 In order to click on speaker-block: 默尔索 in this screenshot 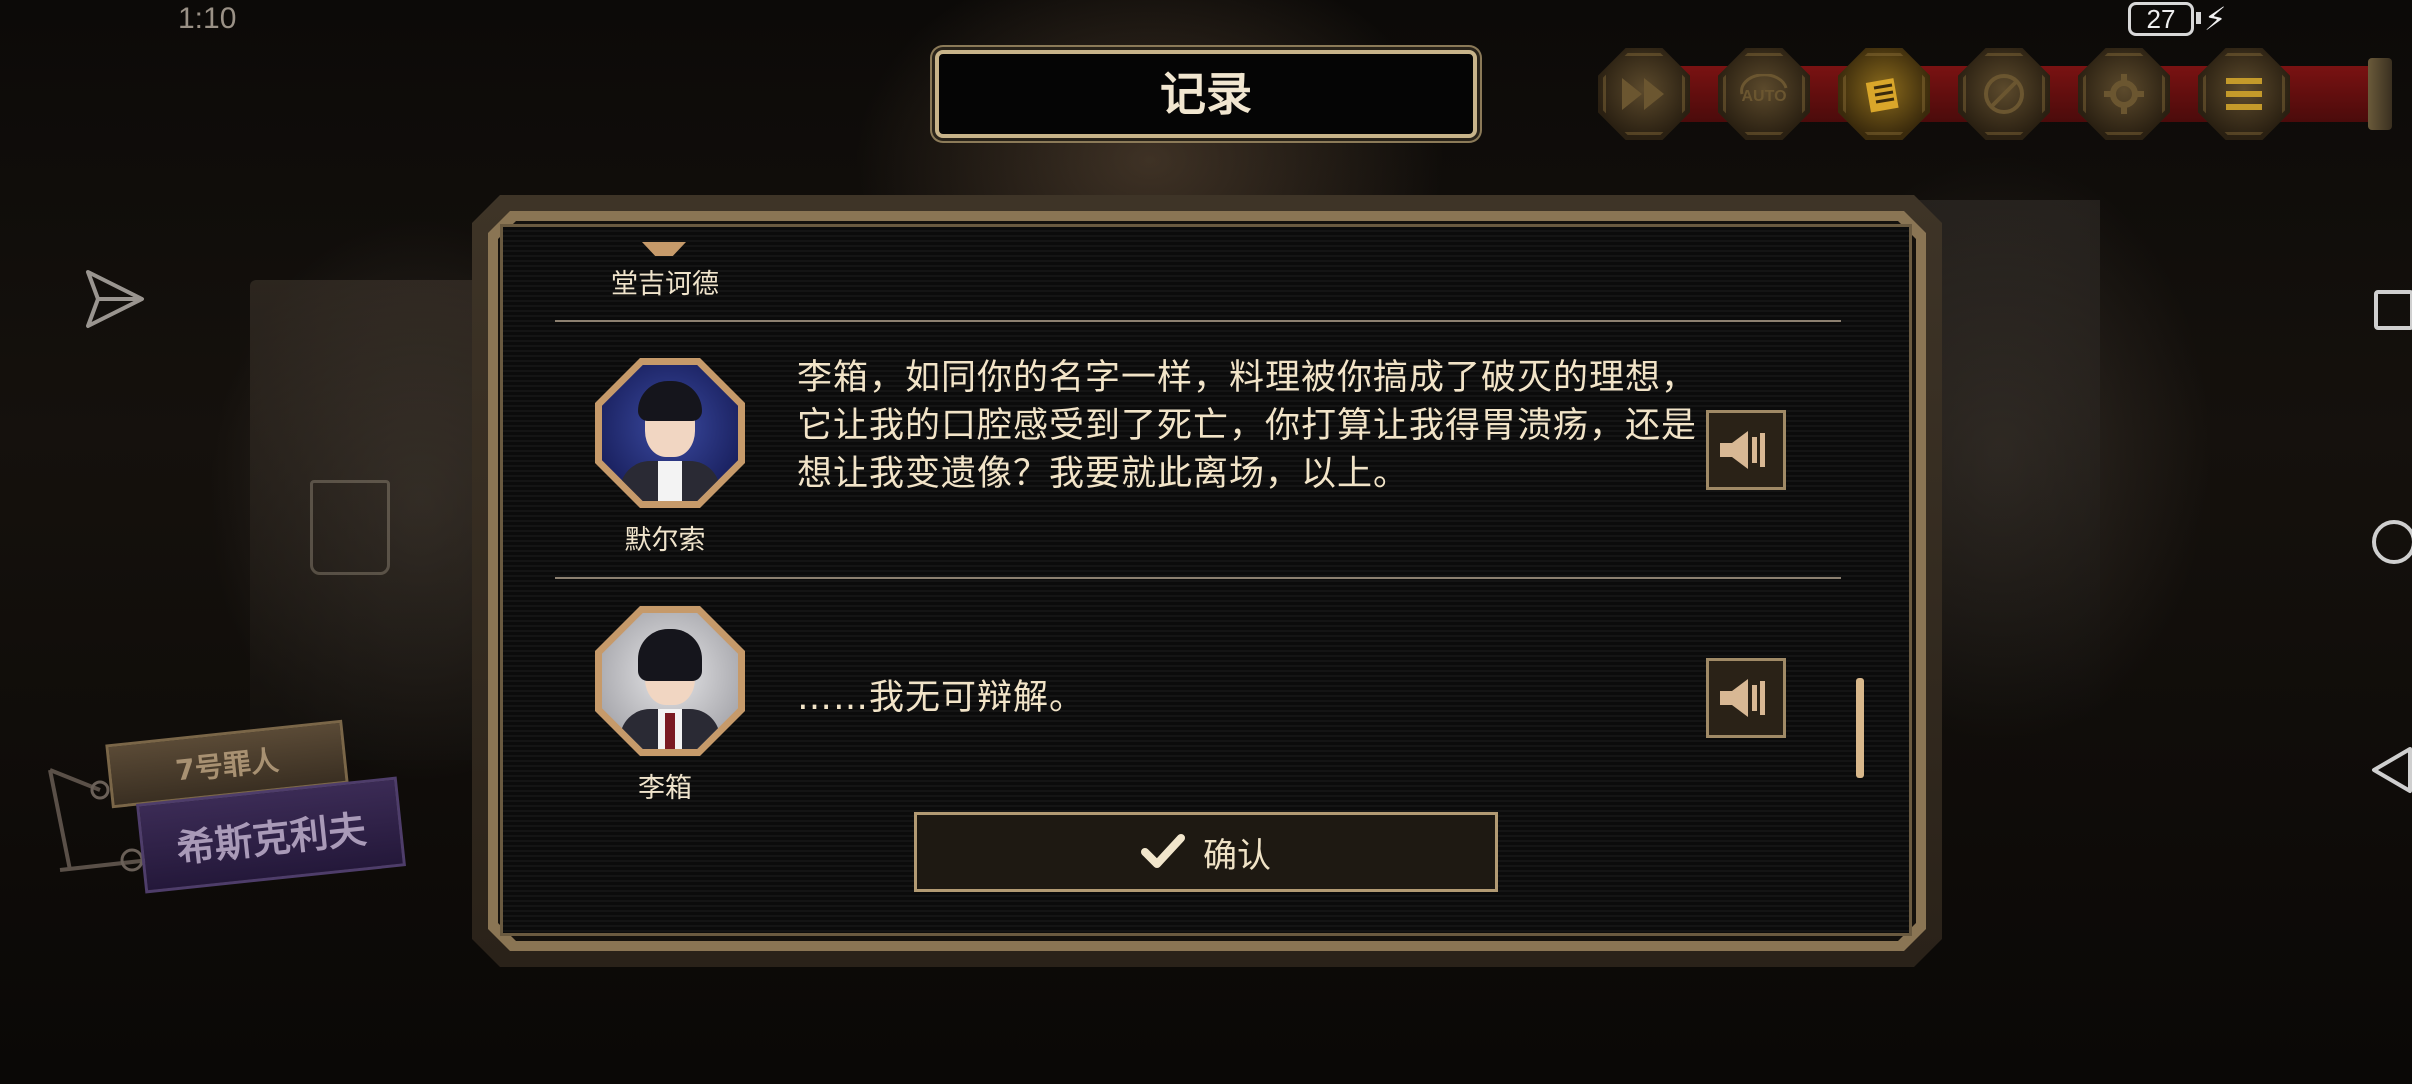, I will do `click(670, 457)`.